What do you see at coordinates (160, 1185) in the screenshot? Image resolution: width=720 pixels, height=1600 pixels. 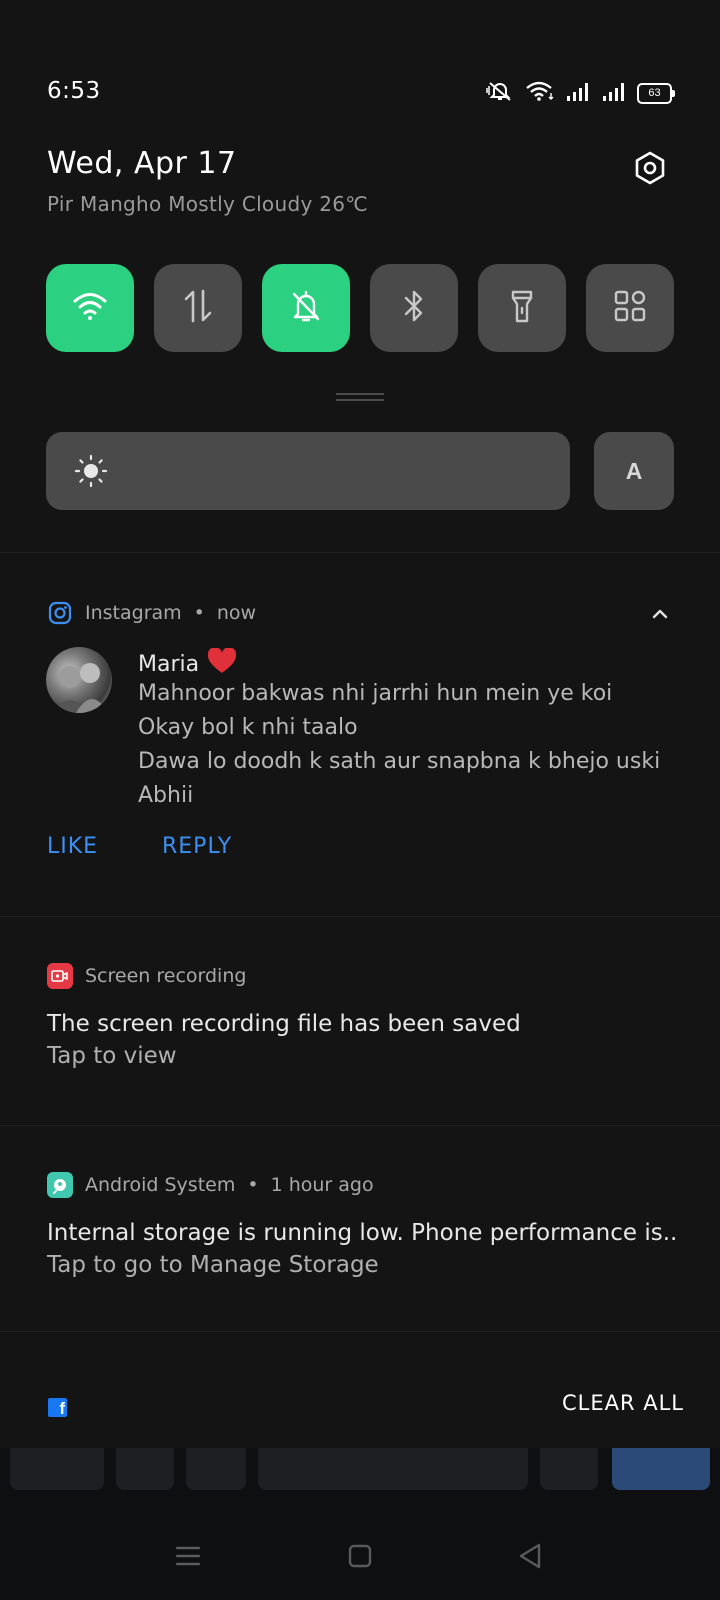 I see `app-name: Android System` at bounding box center [160, 1185].